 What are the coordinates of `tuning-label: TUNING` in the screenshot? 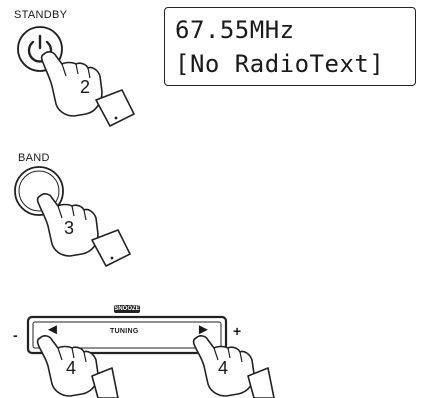 It's located at (124, 331).